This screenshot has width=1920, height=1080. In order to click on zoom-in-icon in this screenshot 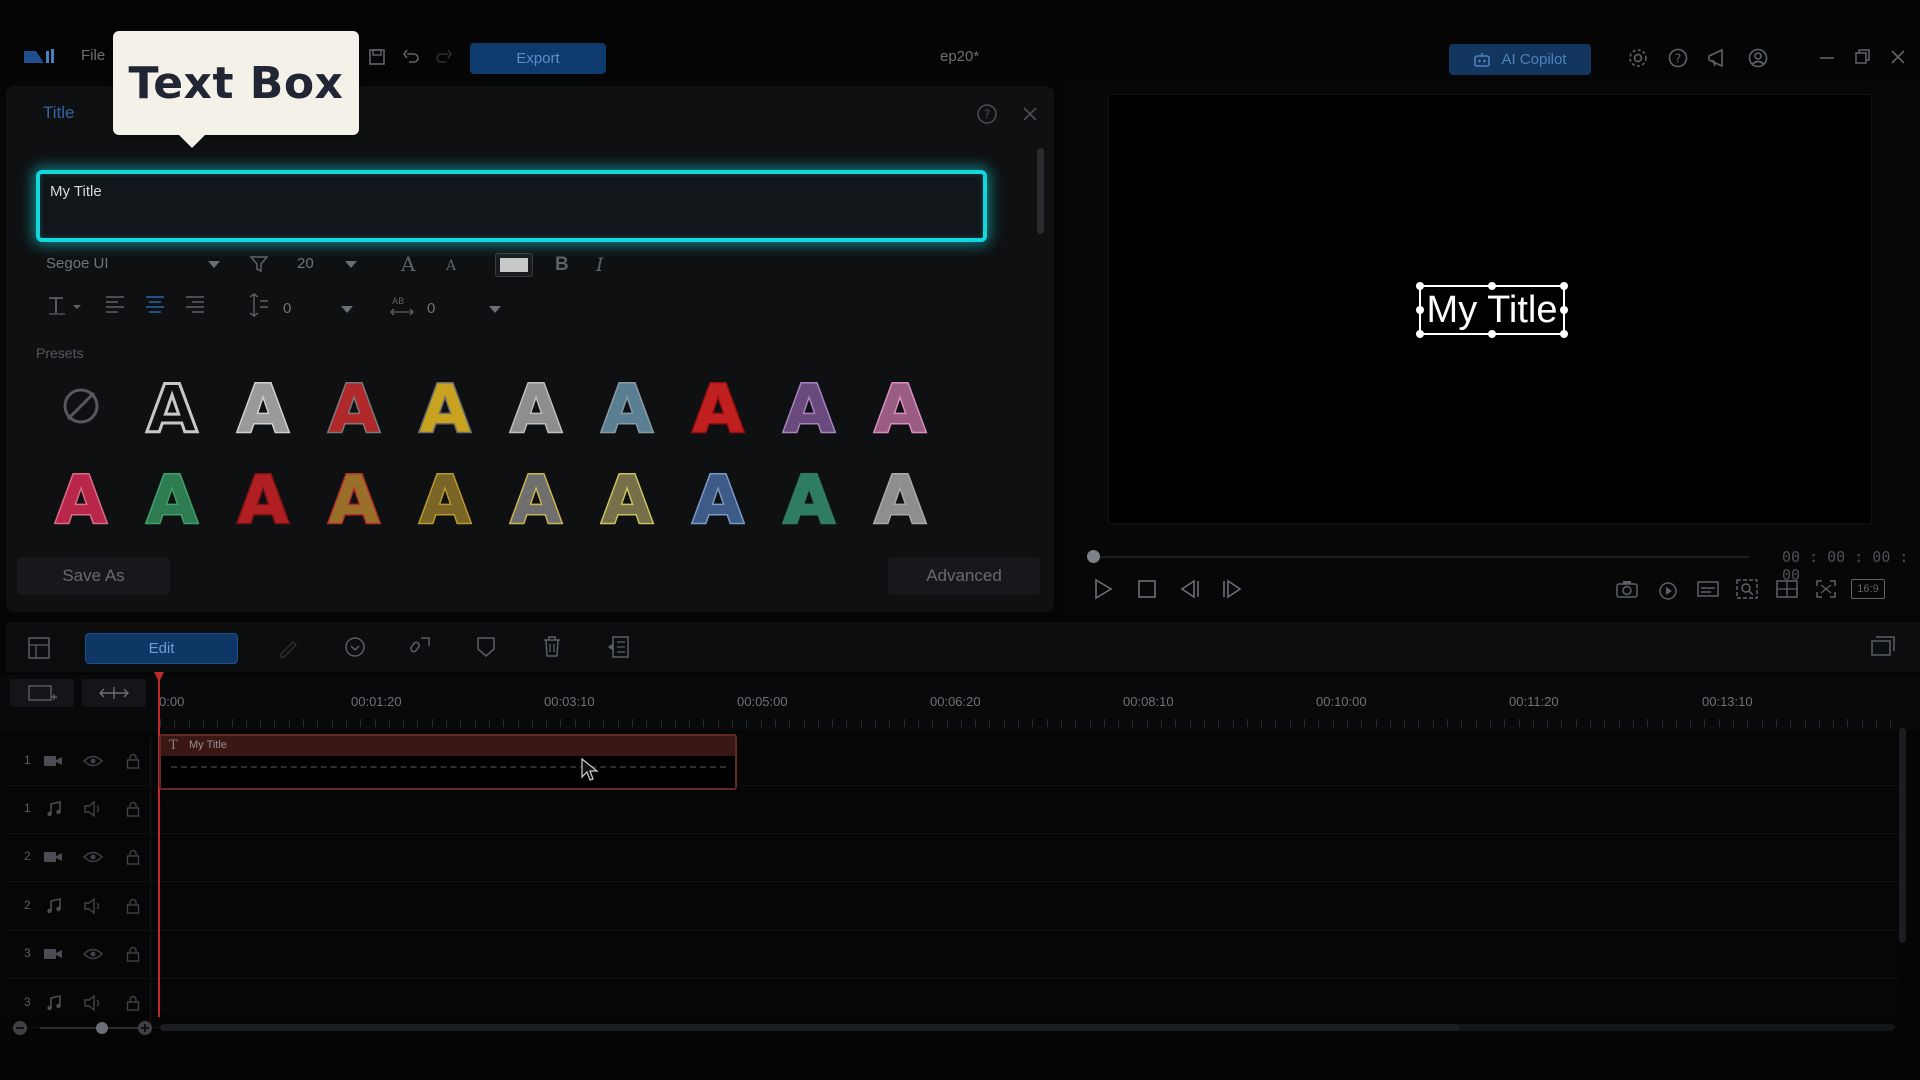, I will do `click(145, 1028)`.